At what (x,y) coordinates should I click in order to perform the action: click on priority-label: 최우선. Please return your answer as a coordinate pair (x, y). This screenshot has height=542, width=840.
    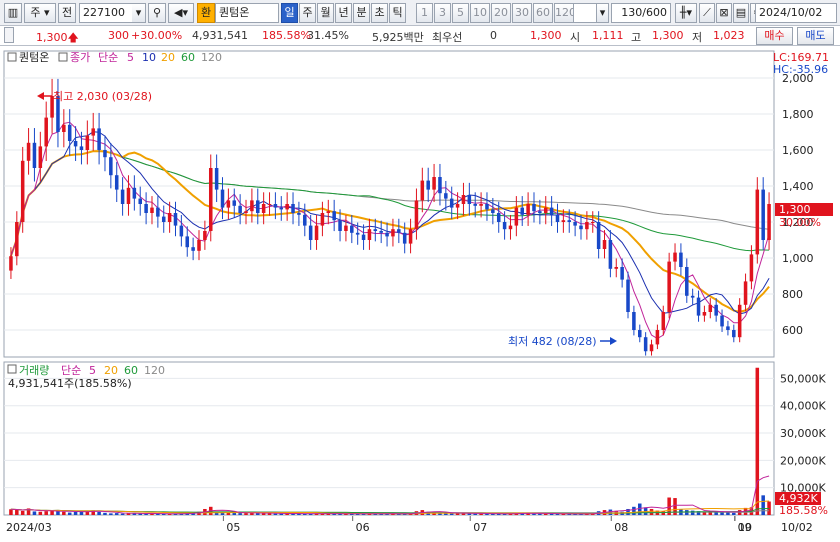
    Looking at the image, I should click on (447, 37).